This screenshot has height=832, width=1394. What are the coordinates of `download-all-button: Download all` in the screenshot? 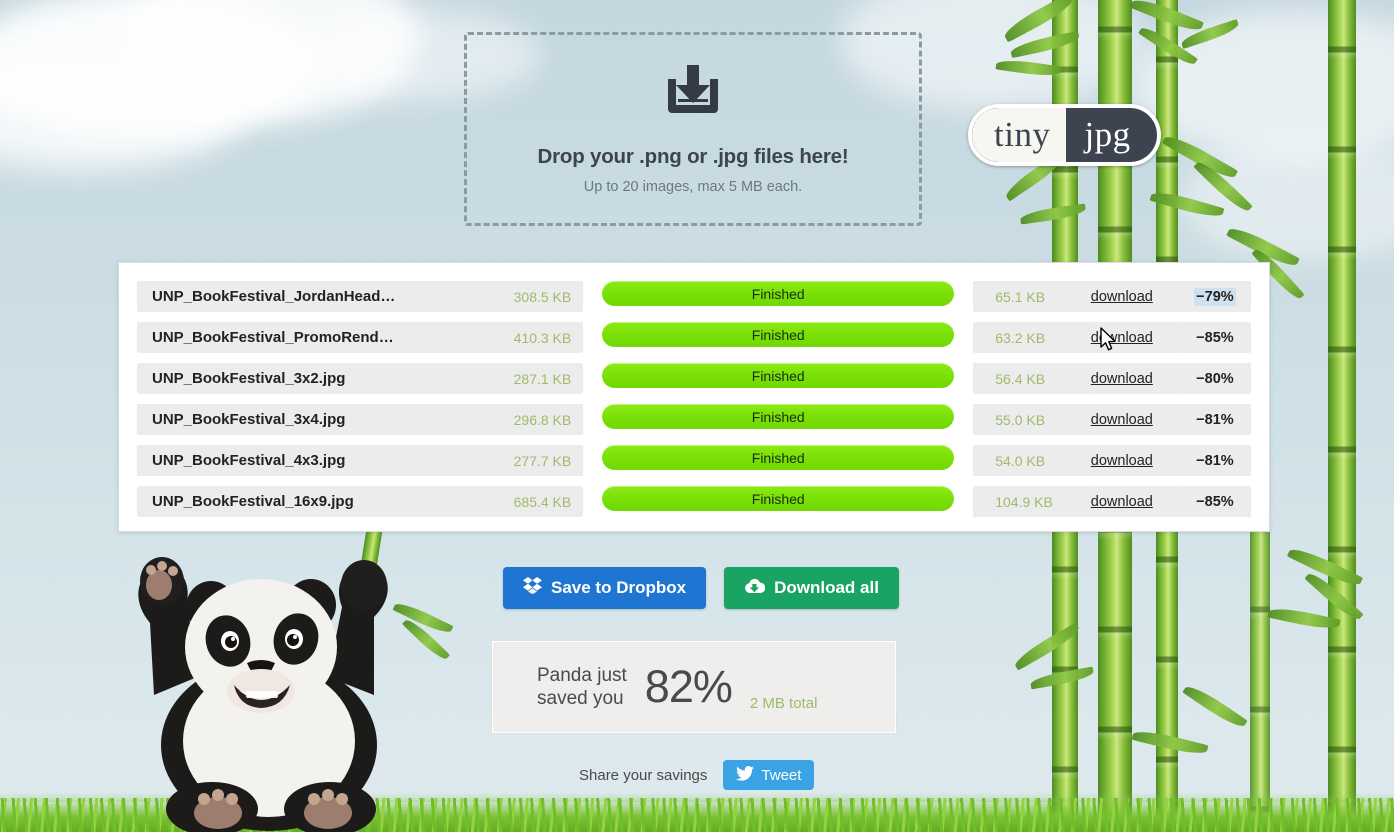 It's located at (811, 588).